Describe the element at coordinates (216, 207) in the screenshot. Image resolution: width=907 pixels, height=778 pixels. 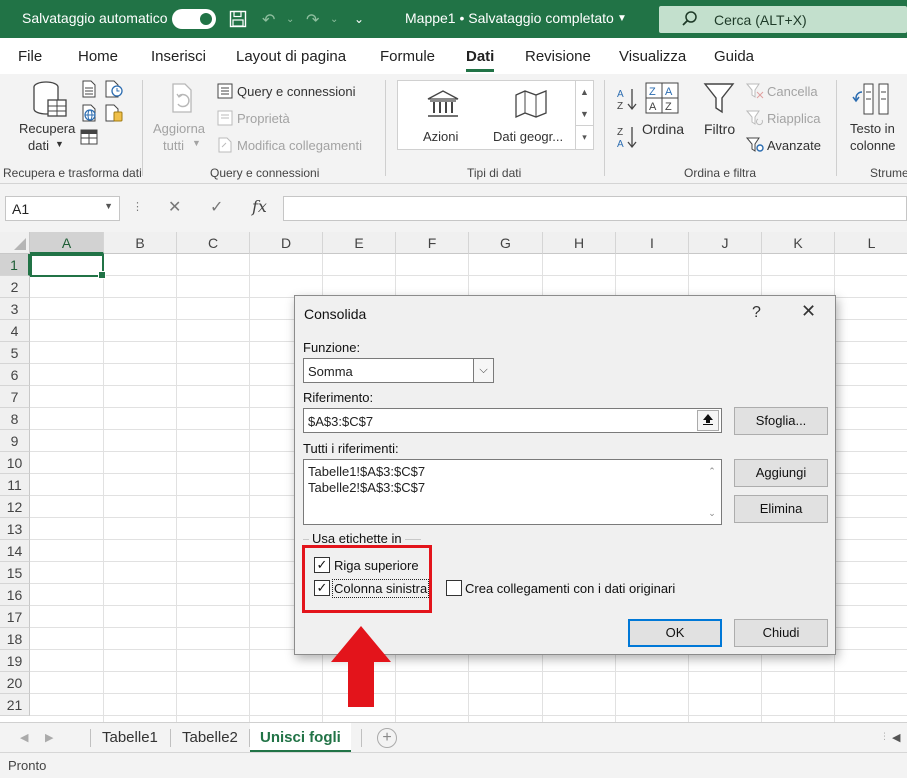
I see `enter-icon: ✓` at that location.